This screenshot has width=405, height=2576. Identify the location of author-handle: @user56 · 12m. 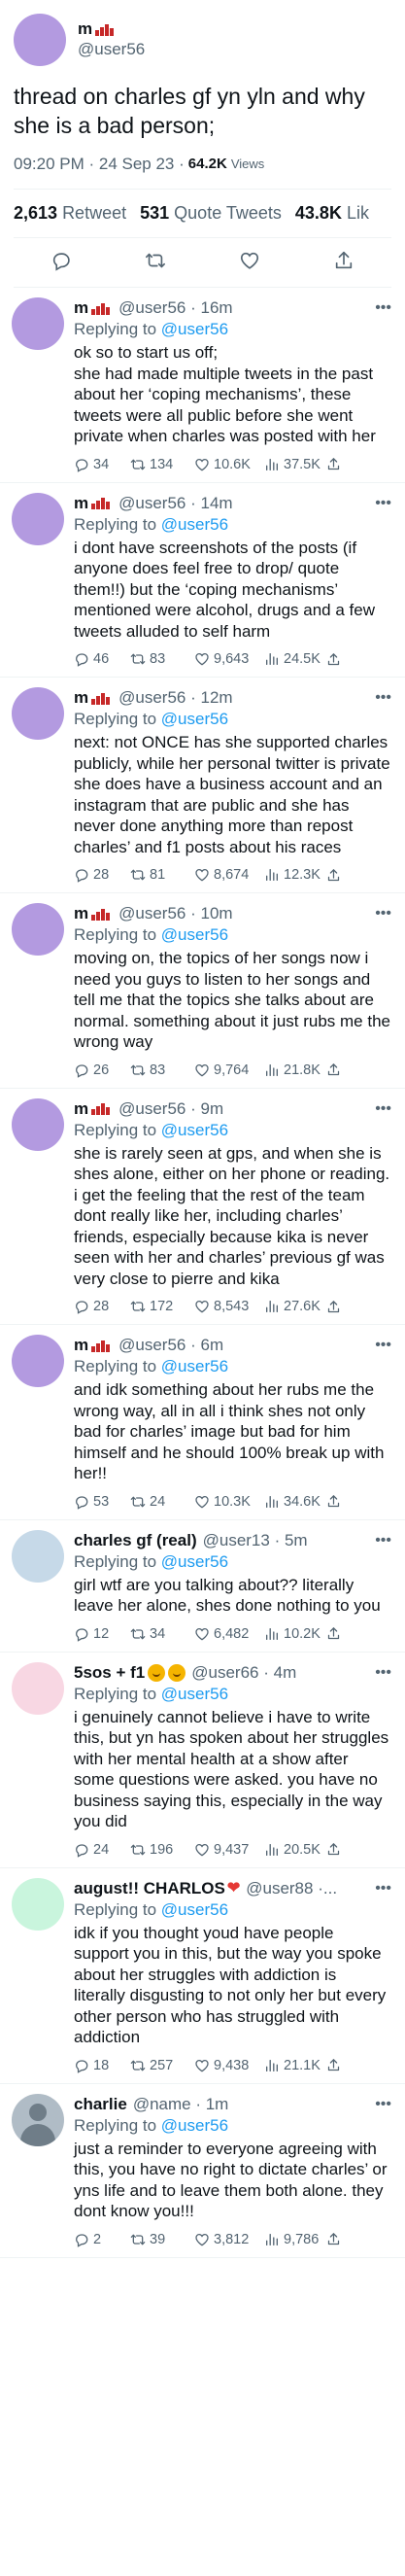
(175, 698).